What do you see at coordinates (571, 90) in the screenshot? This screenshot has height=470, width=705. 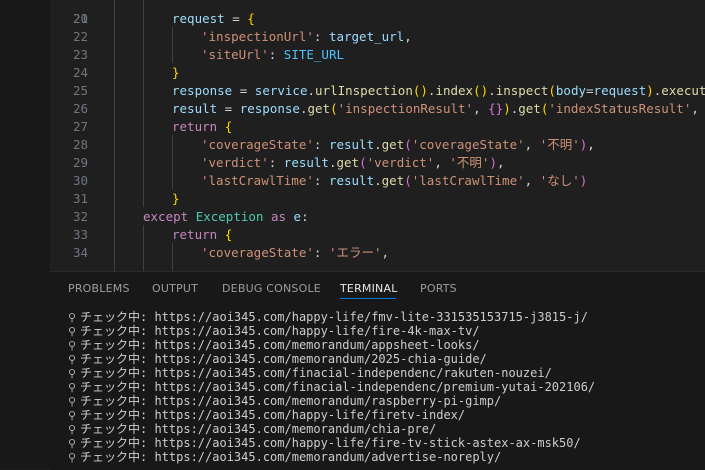 I see `code-token: body` at bounding box center [571, 90].